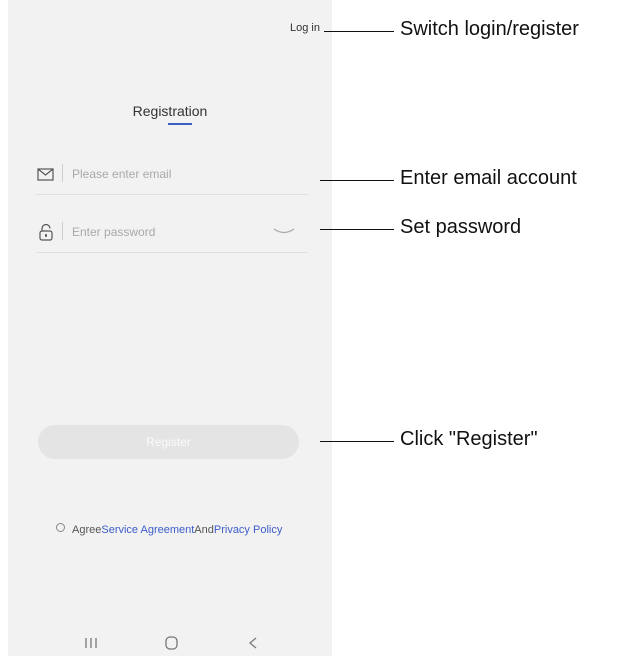  I want to click on password-field, so click(172, 232).